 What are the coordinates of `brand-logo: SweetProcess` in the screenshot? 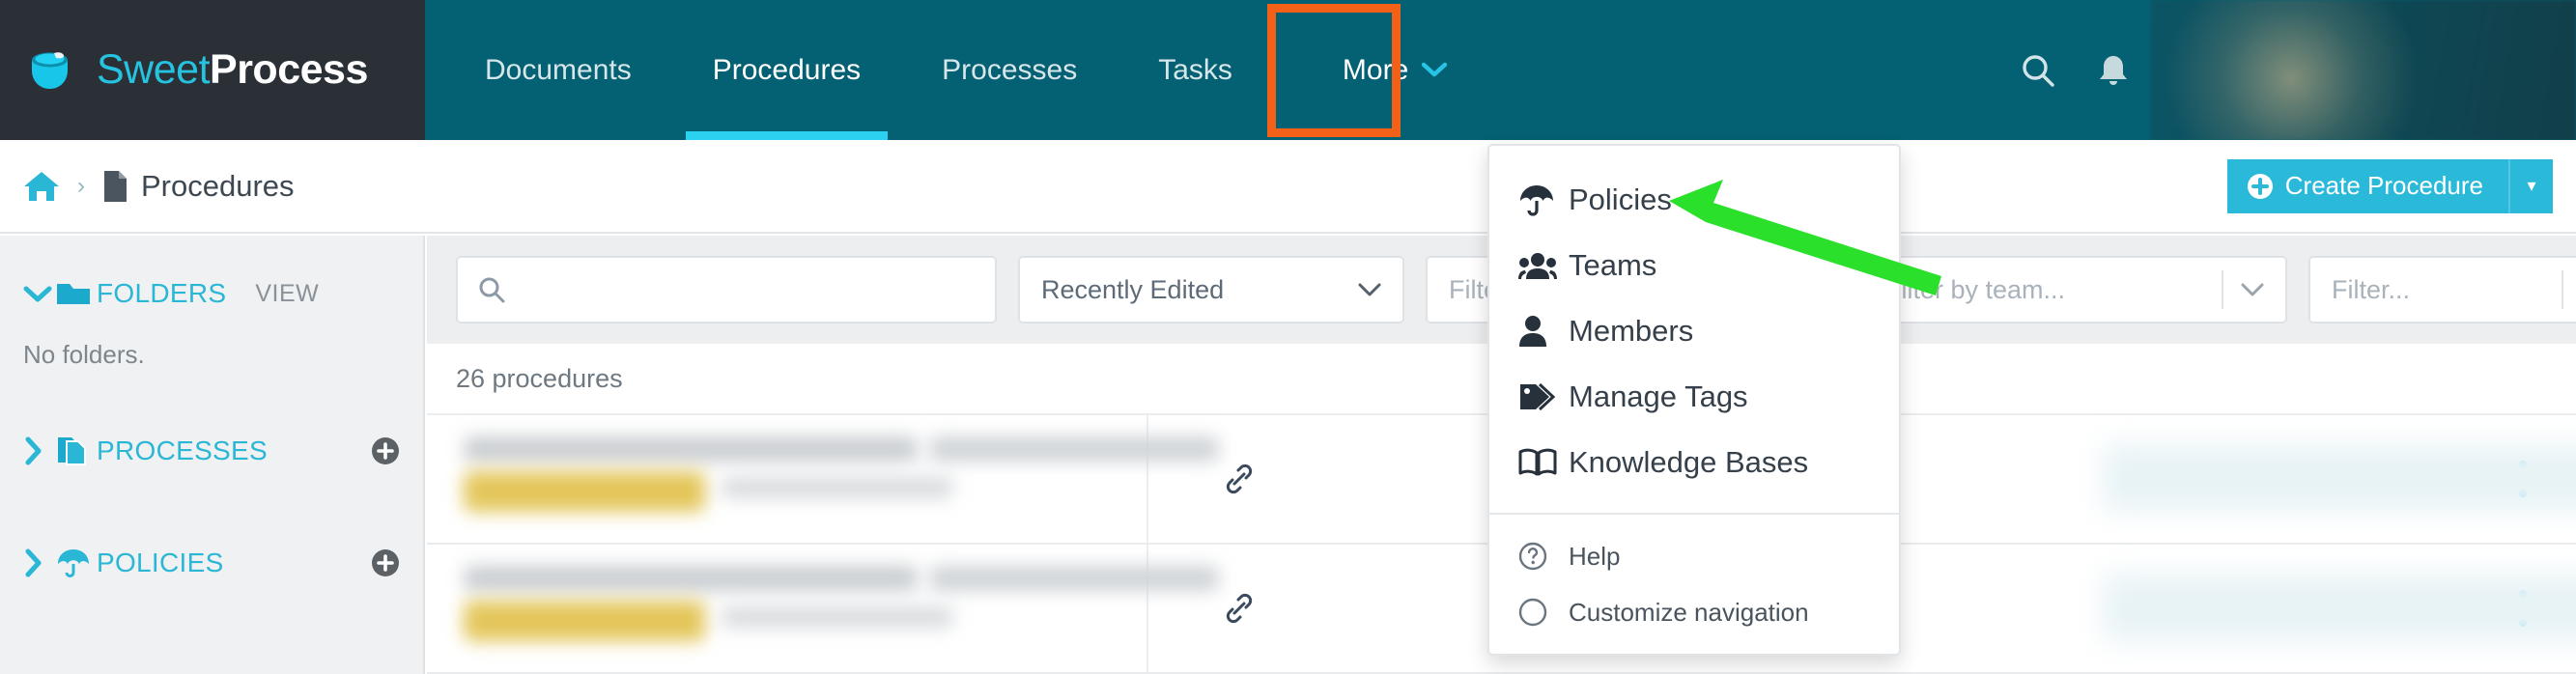 It's located at (212, 70).